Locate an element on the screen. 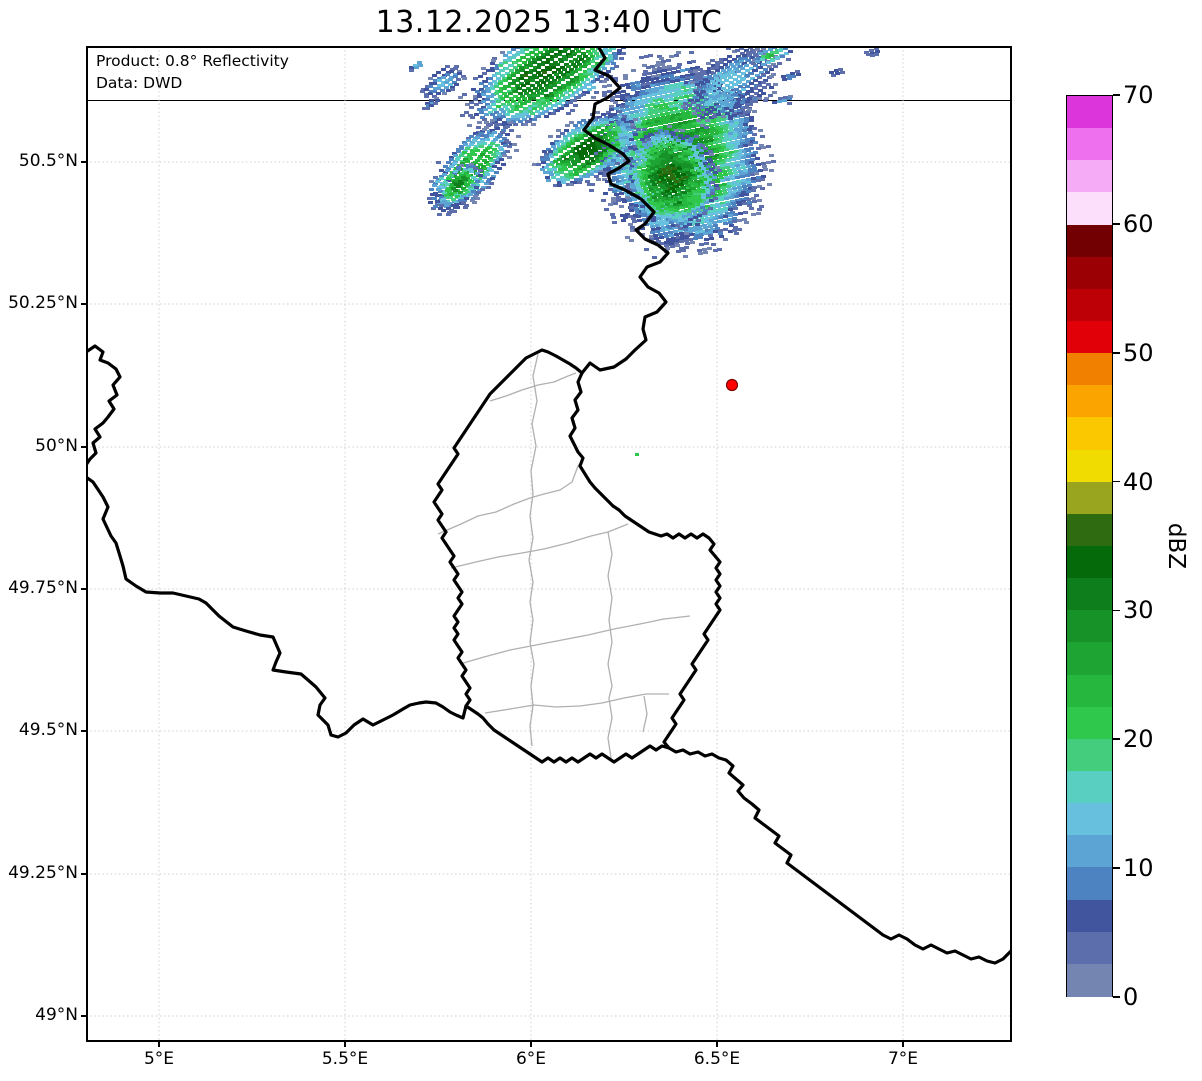  x-axis-tick-label: 6.5°E is located at coordinates (717, 1059).